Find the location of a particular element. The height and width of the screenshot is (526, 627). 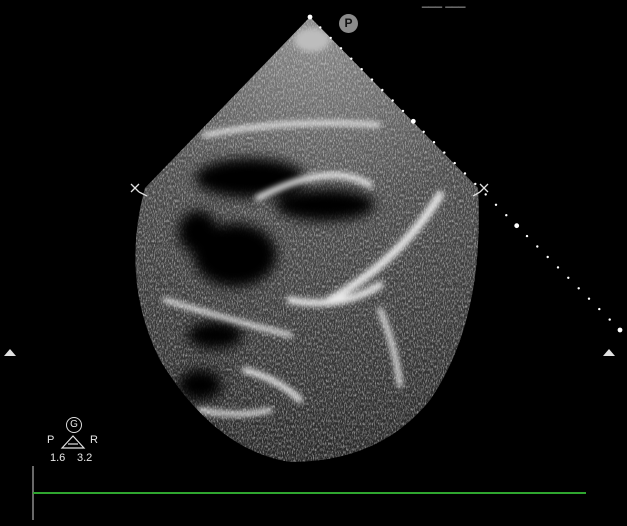

legend-left-value: 1.6 is located at coordinates (58, 458).